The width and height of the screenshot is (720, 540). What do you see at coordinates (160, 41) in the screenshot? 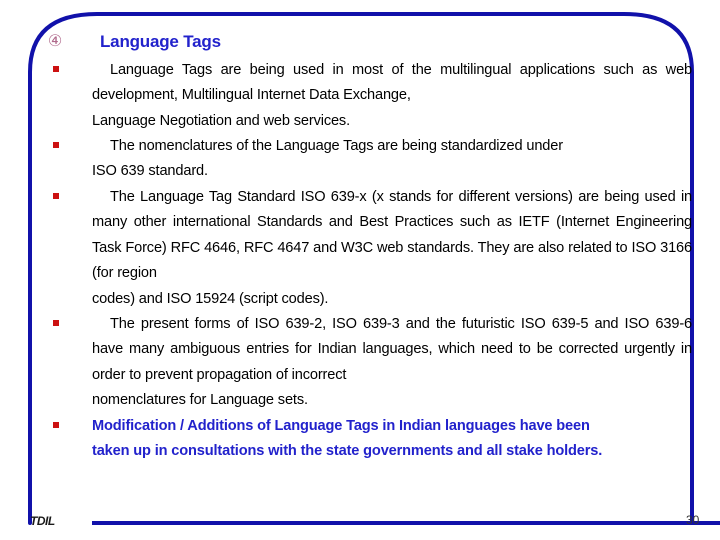
I see `page-title: Language Tags` at bounding box center [160, 41].